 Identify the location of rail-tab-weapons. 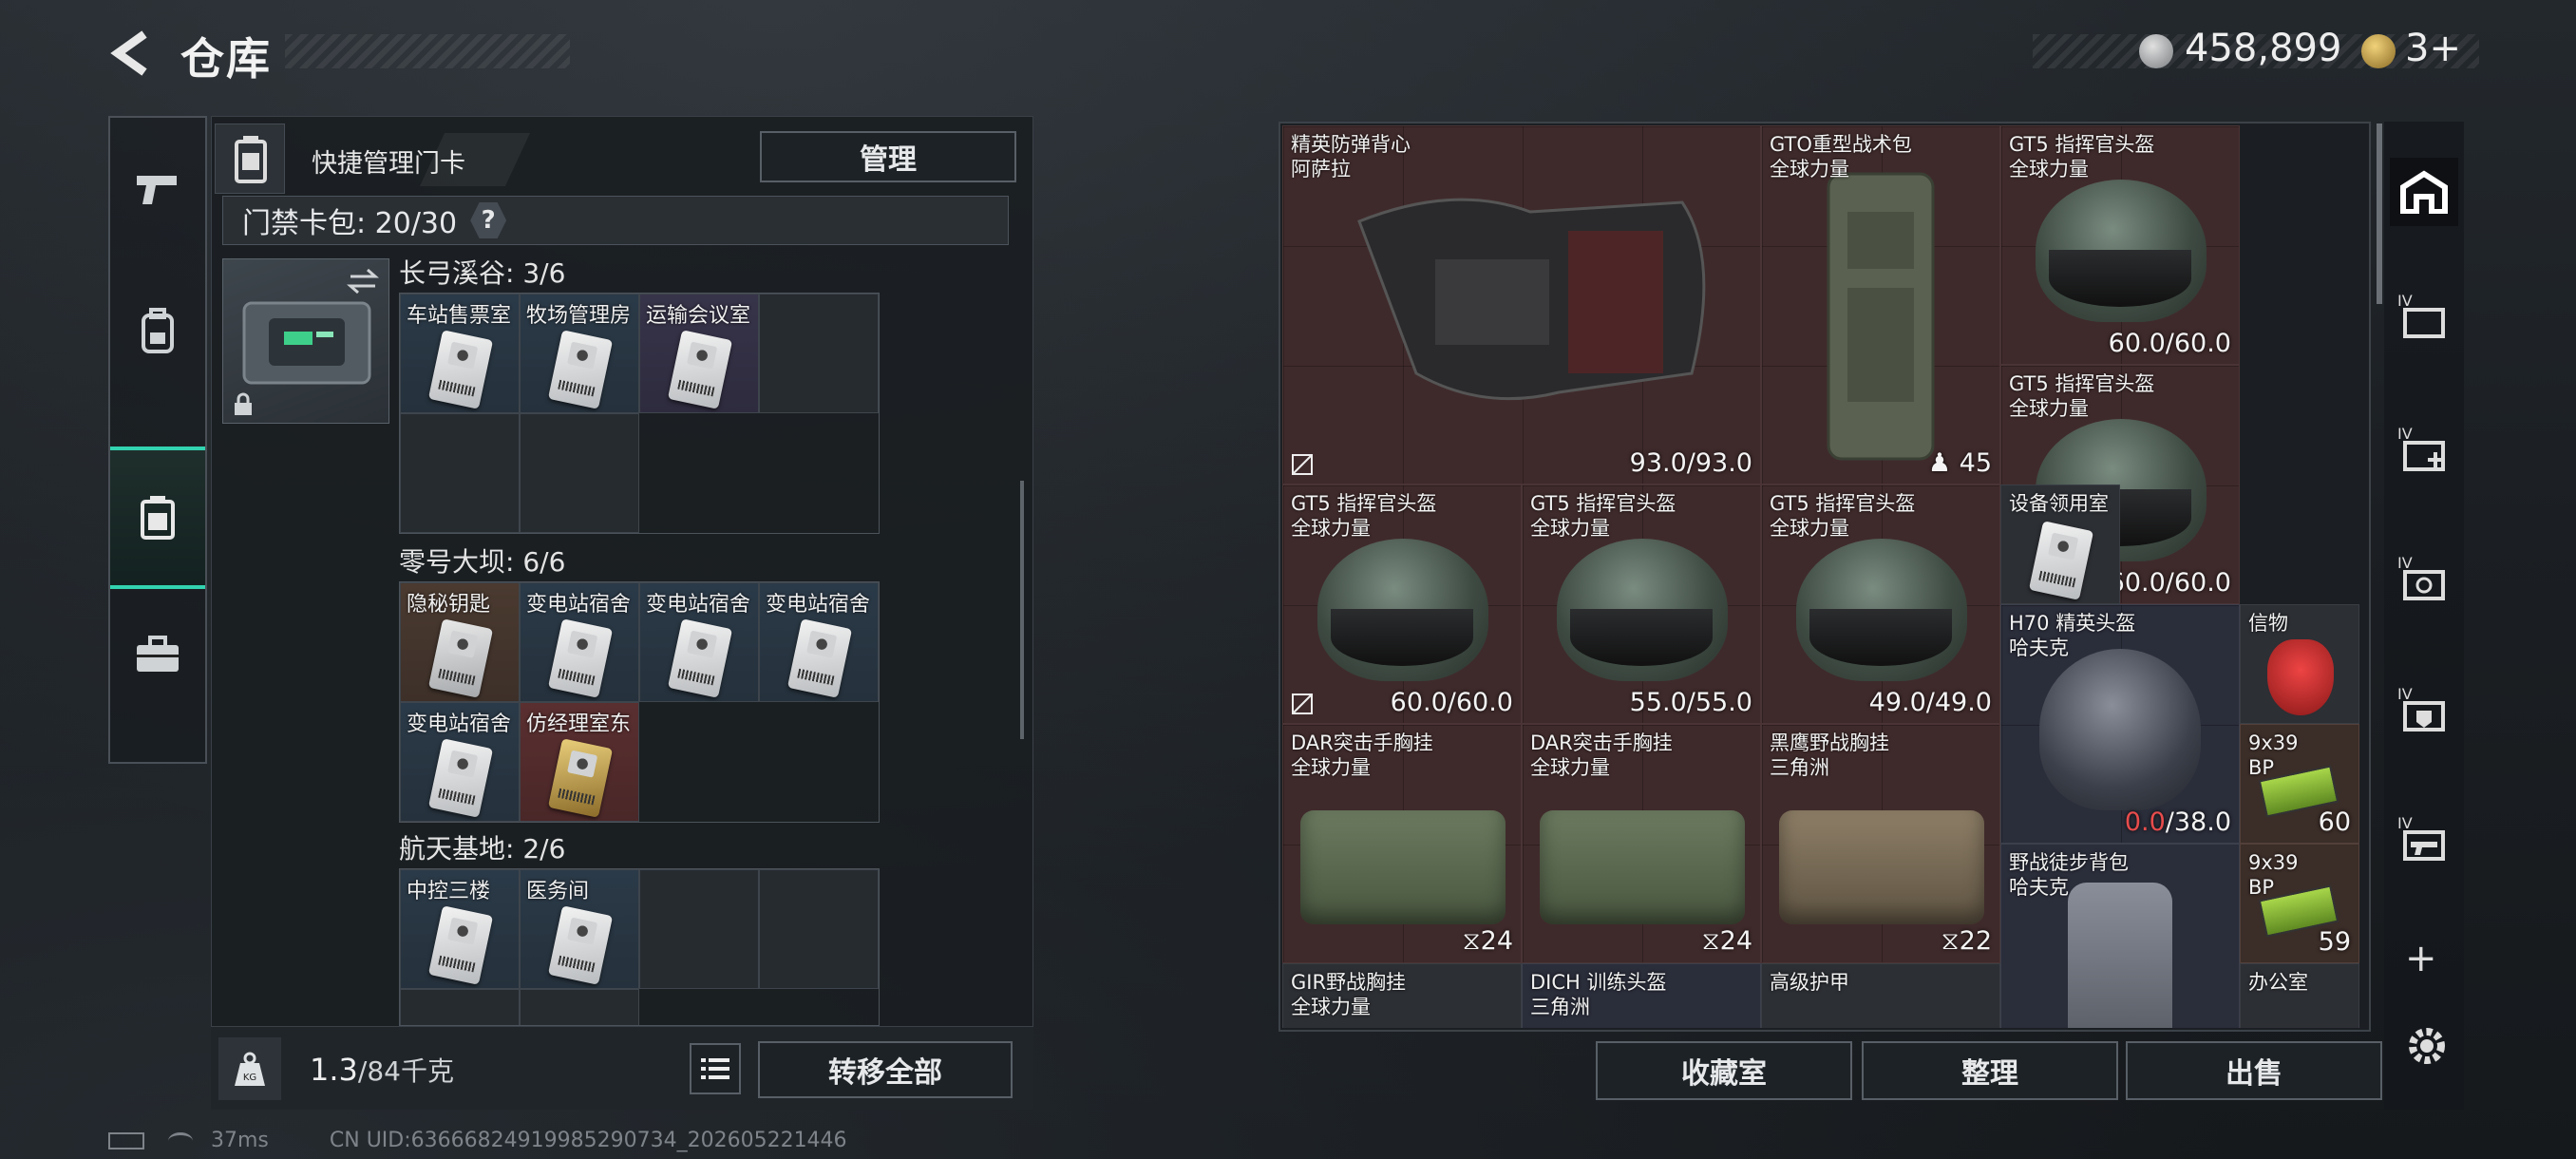
(157, 189).